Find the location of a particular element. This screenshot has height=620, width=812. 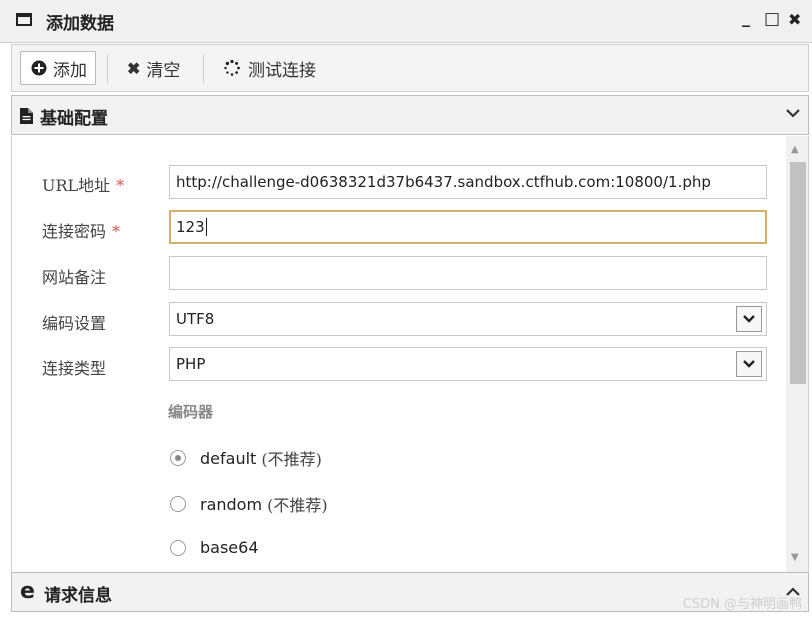

section-basic-config: 基础配置 is located at coordinates (410, 115).